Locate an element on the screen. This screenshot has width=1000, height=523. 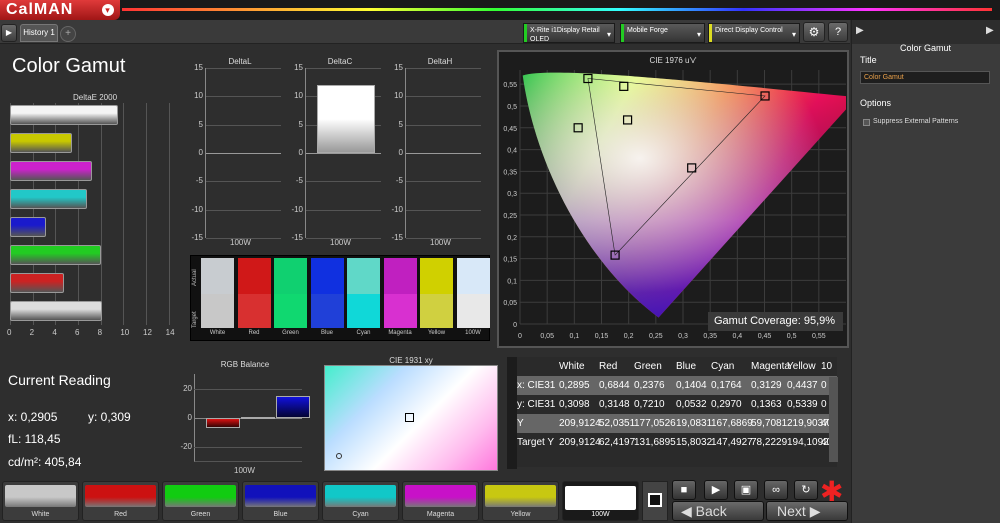
deltae-chart is located at coordinates (95, 214).